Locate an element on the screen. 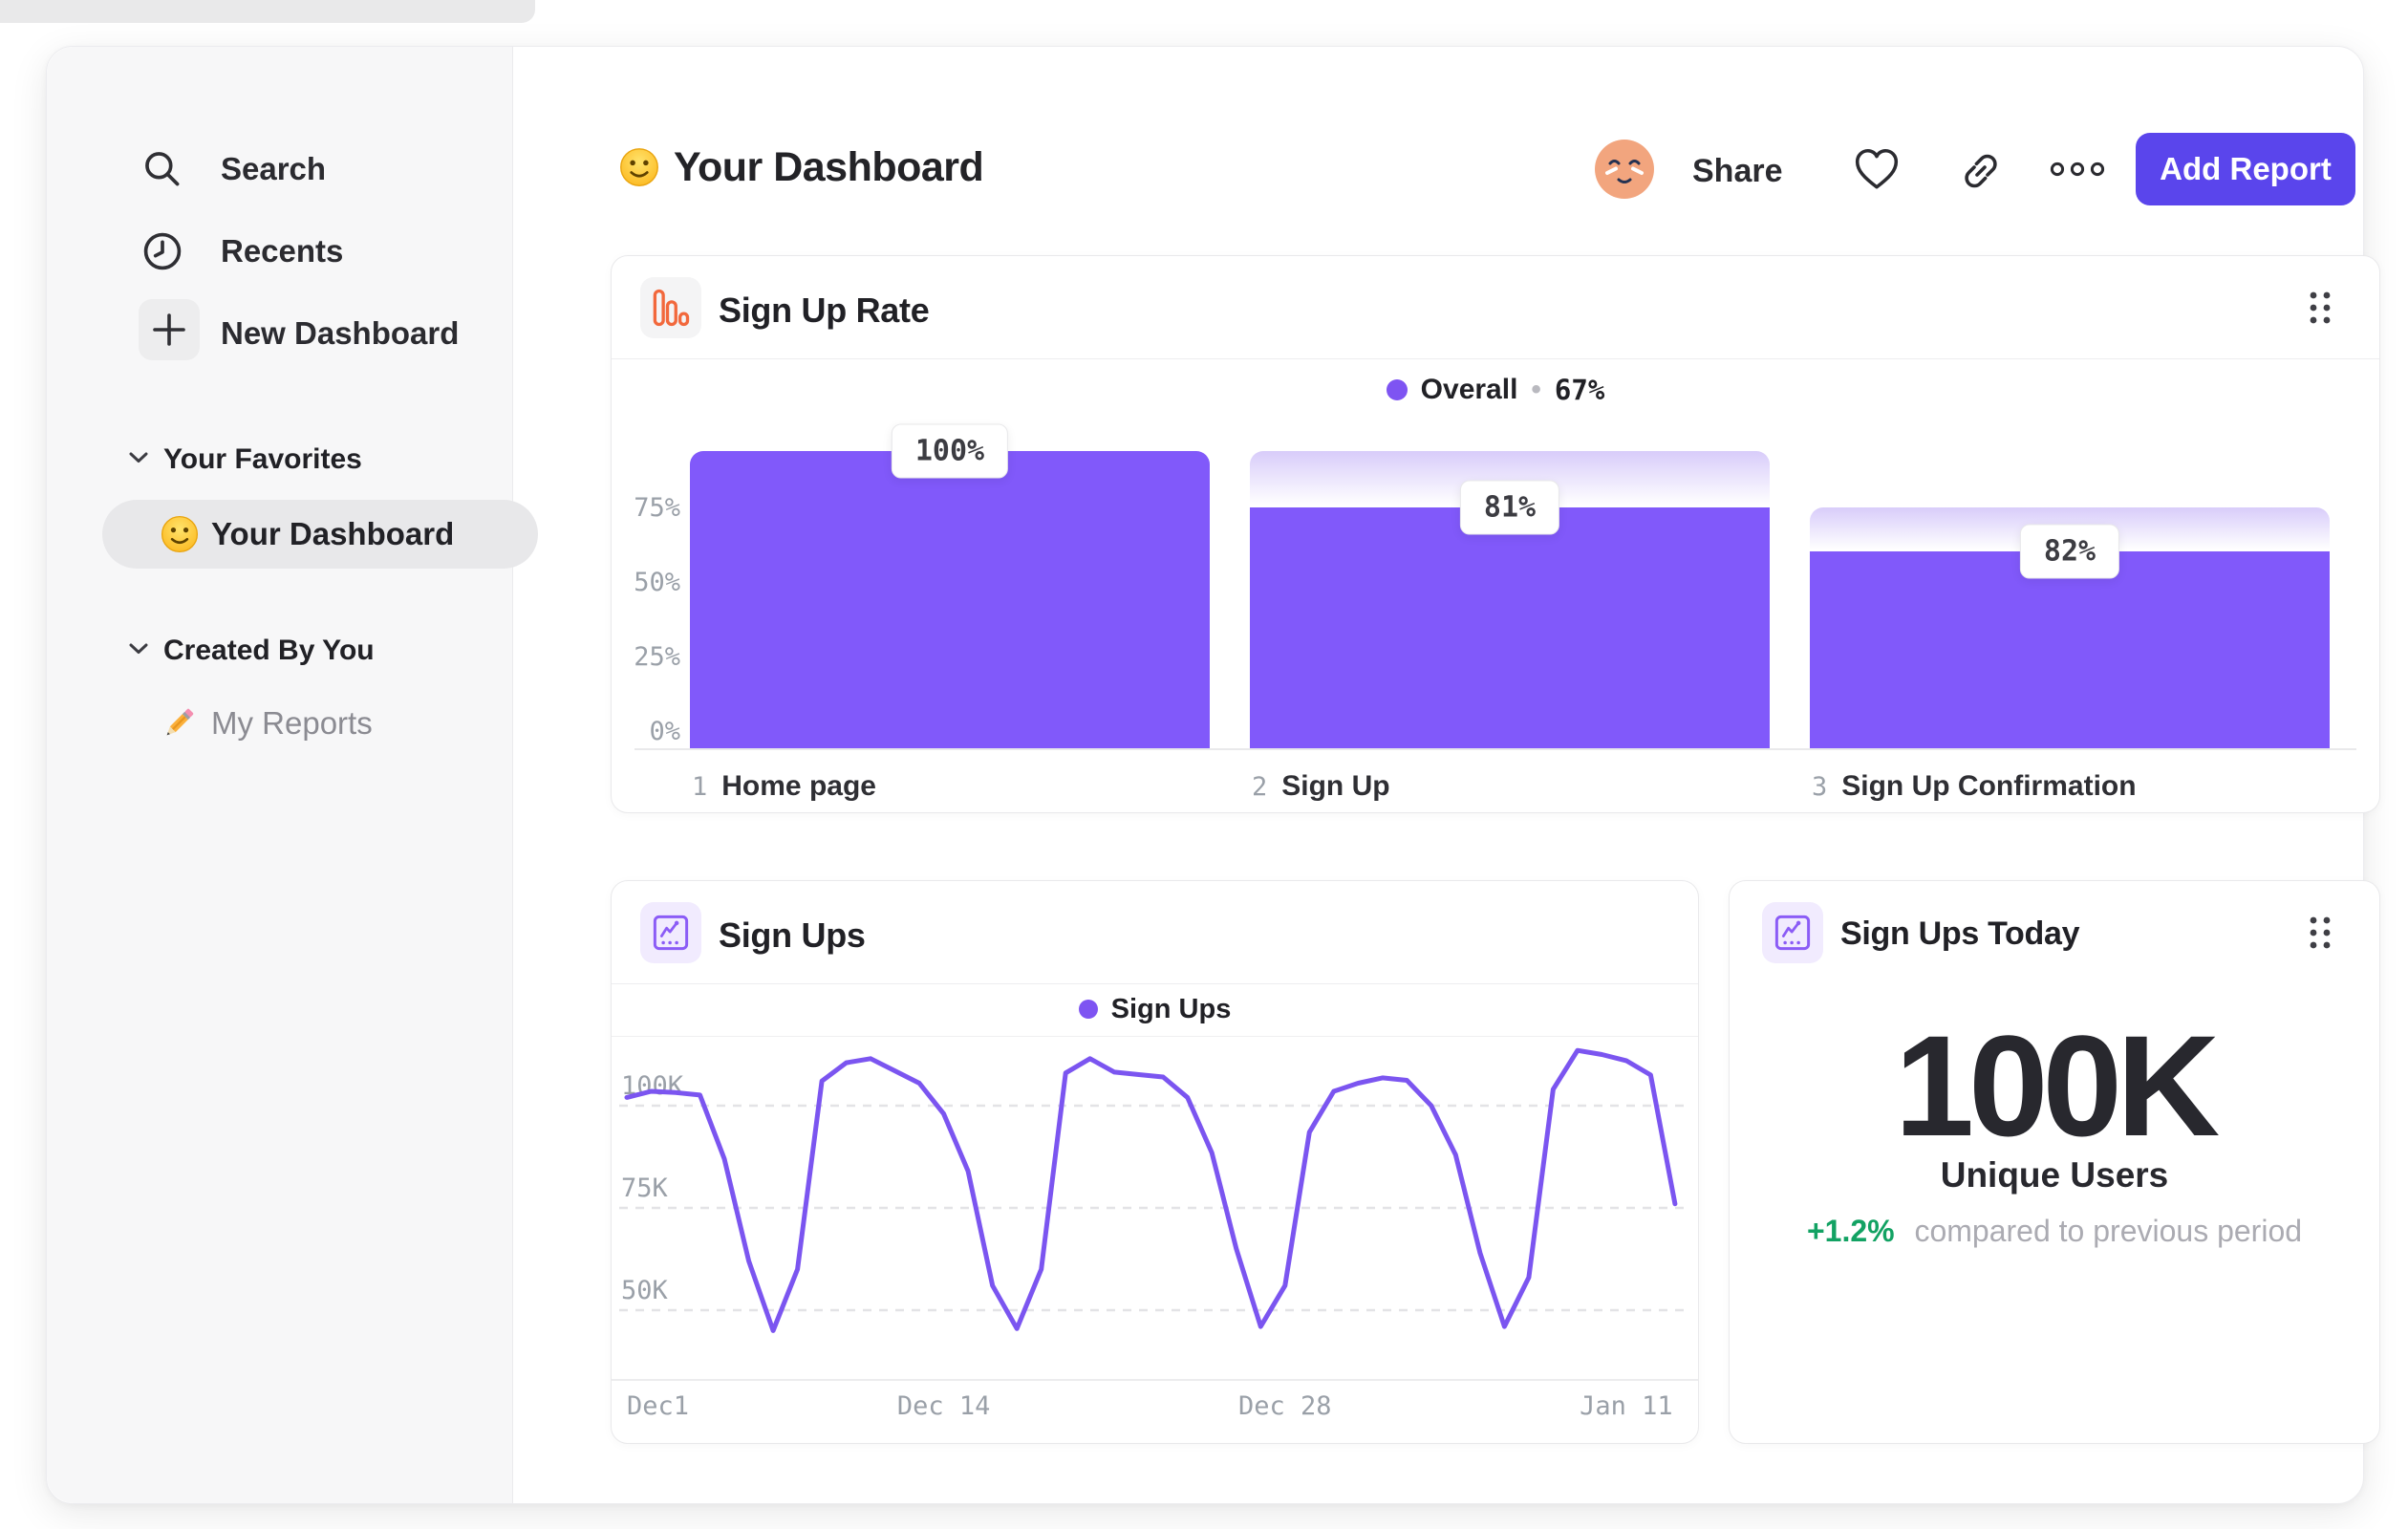 The image size is (2408, 1529). funnel-y-tick-label: 0% is located at coordinates (664, 731).